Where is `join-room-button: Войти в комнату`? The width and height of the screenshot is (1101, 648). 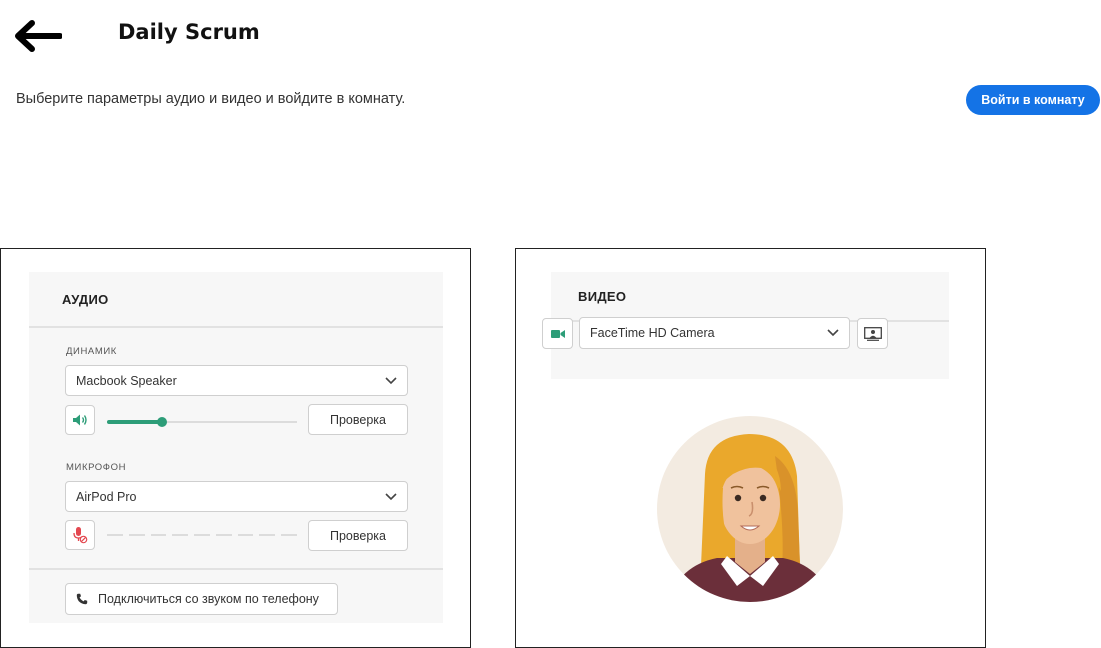
join-room-button: Войти в комнату is located at coordinates (1033, 100).